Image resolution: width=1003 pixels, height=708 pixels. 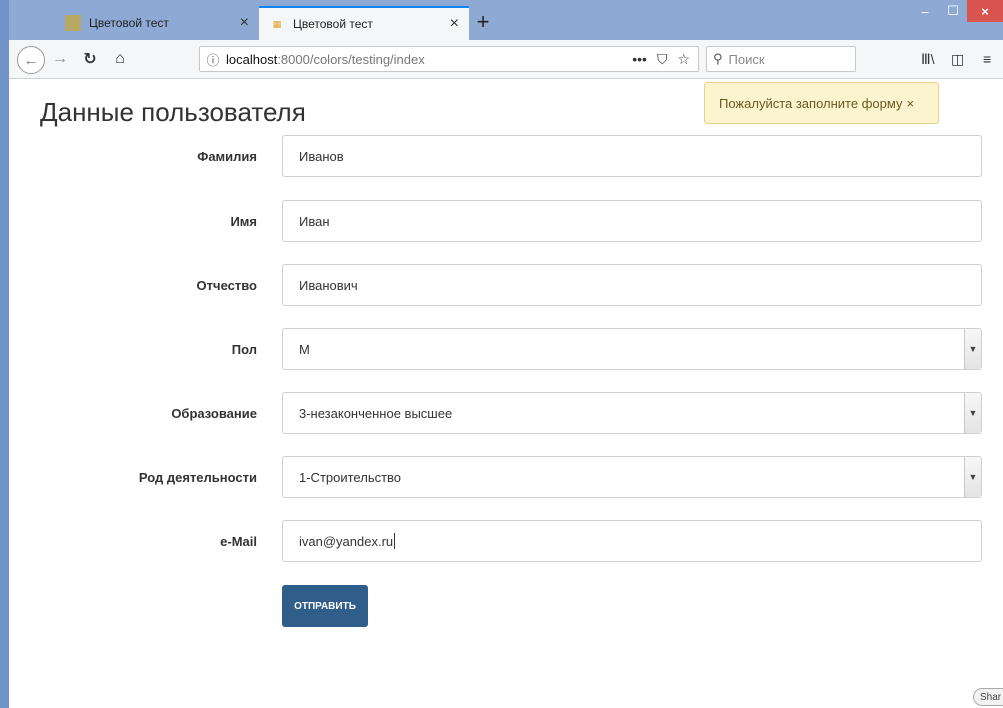 I want to click on alert-text: Пожалуйста заполните форму, so click(x=811, y=103).